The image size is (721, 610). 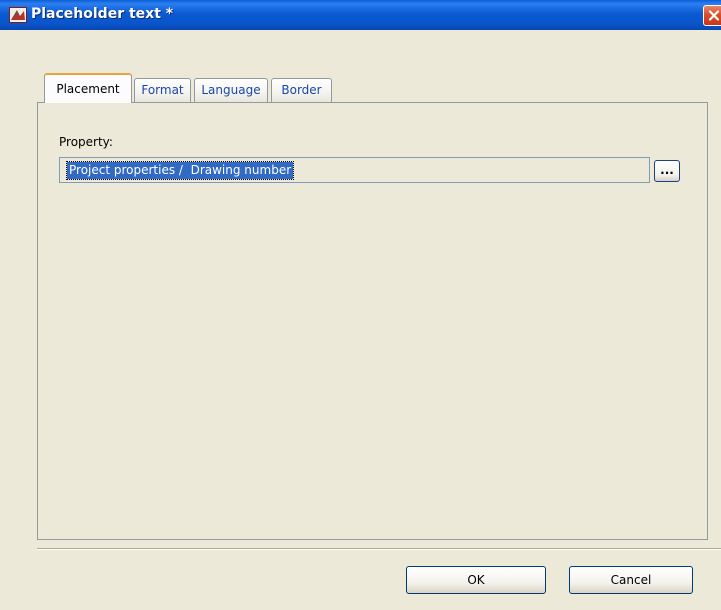 I want to click on separator, so click(x=379, y=549).